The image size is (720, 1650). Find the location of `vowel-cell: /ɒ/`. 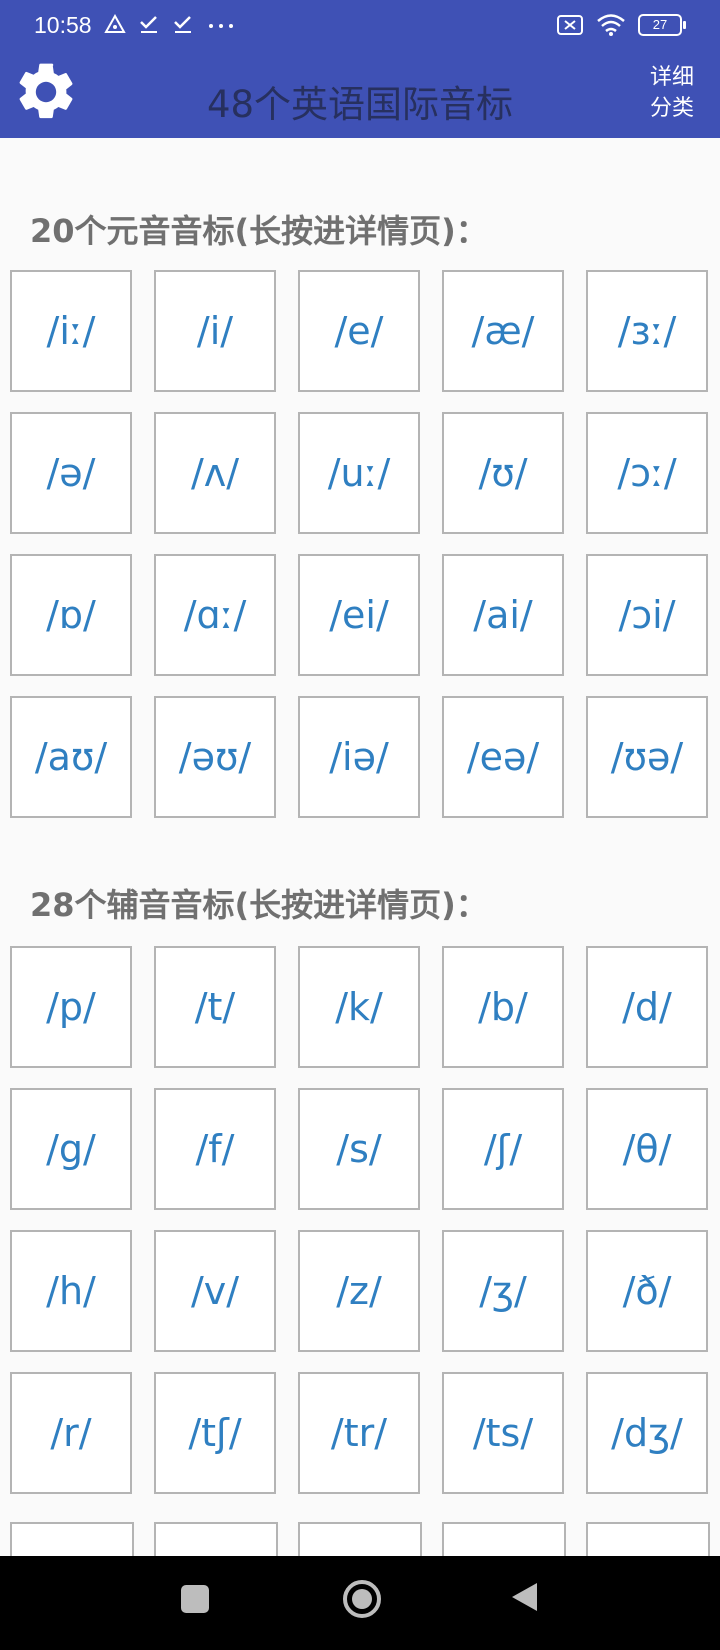

vowel-cell: /ɒ/ is located at coordinates (71, 615).